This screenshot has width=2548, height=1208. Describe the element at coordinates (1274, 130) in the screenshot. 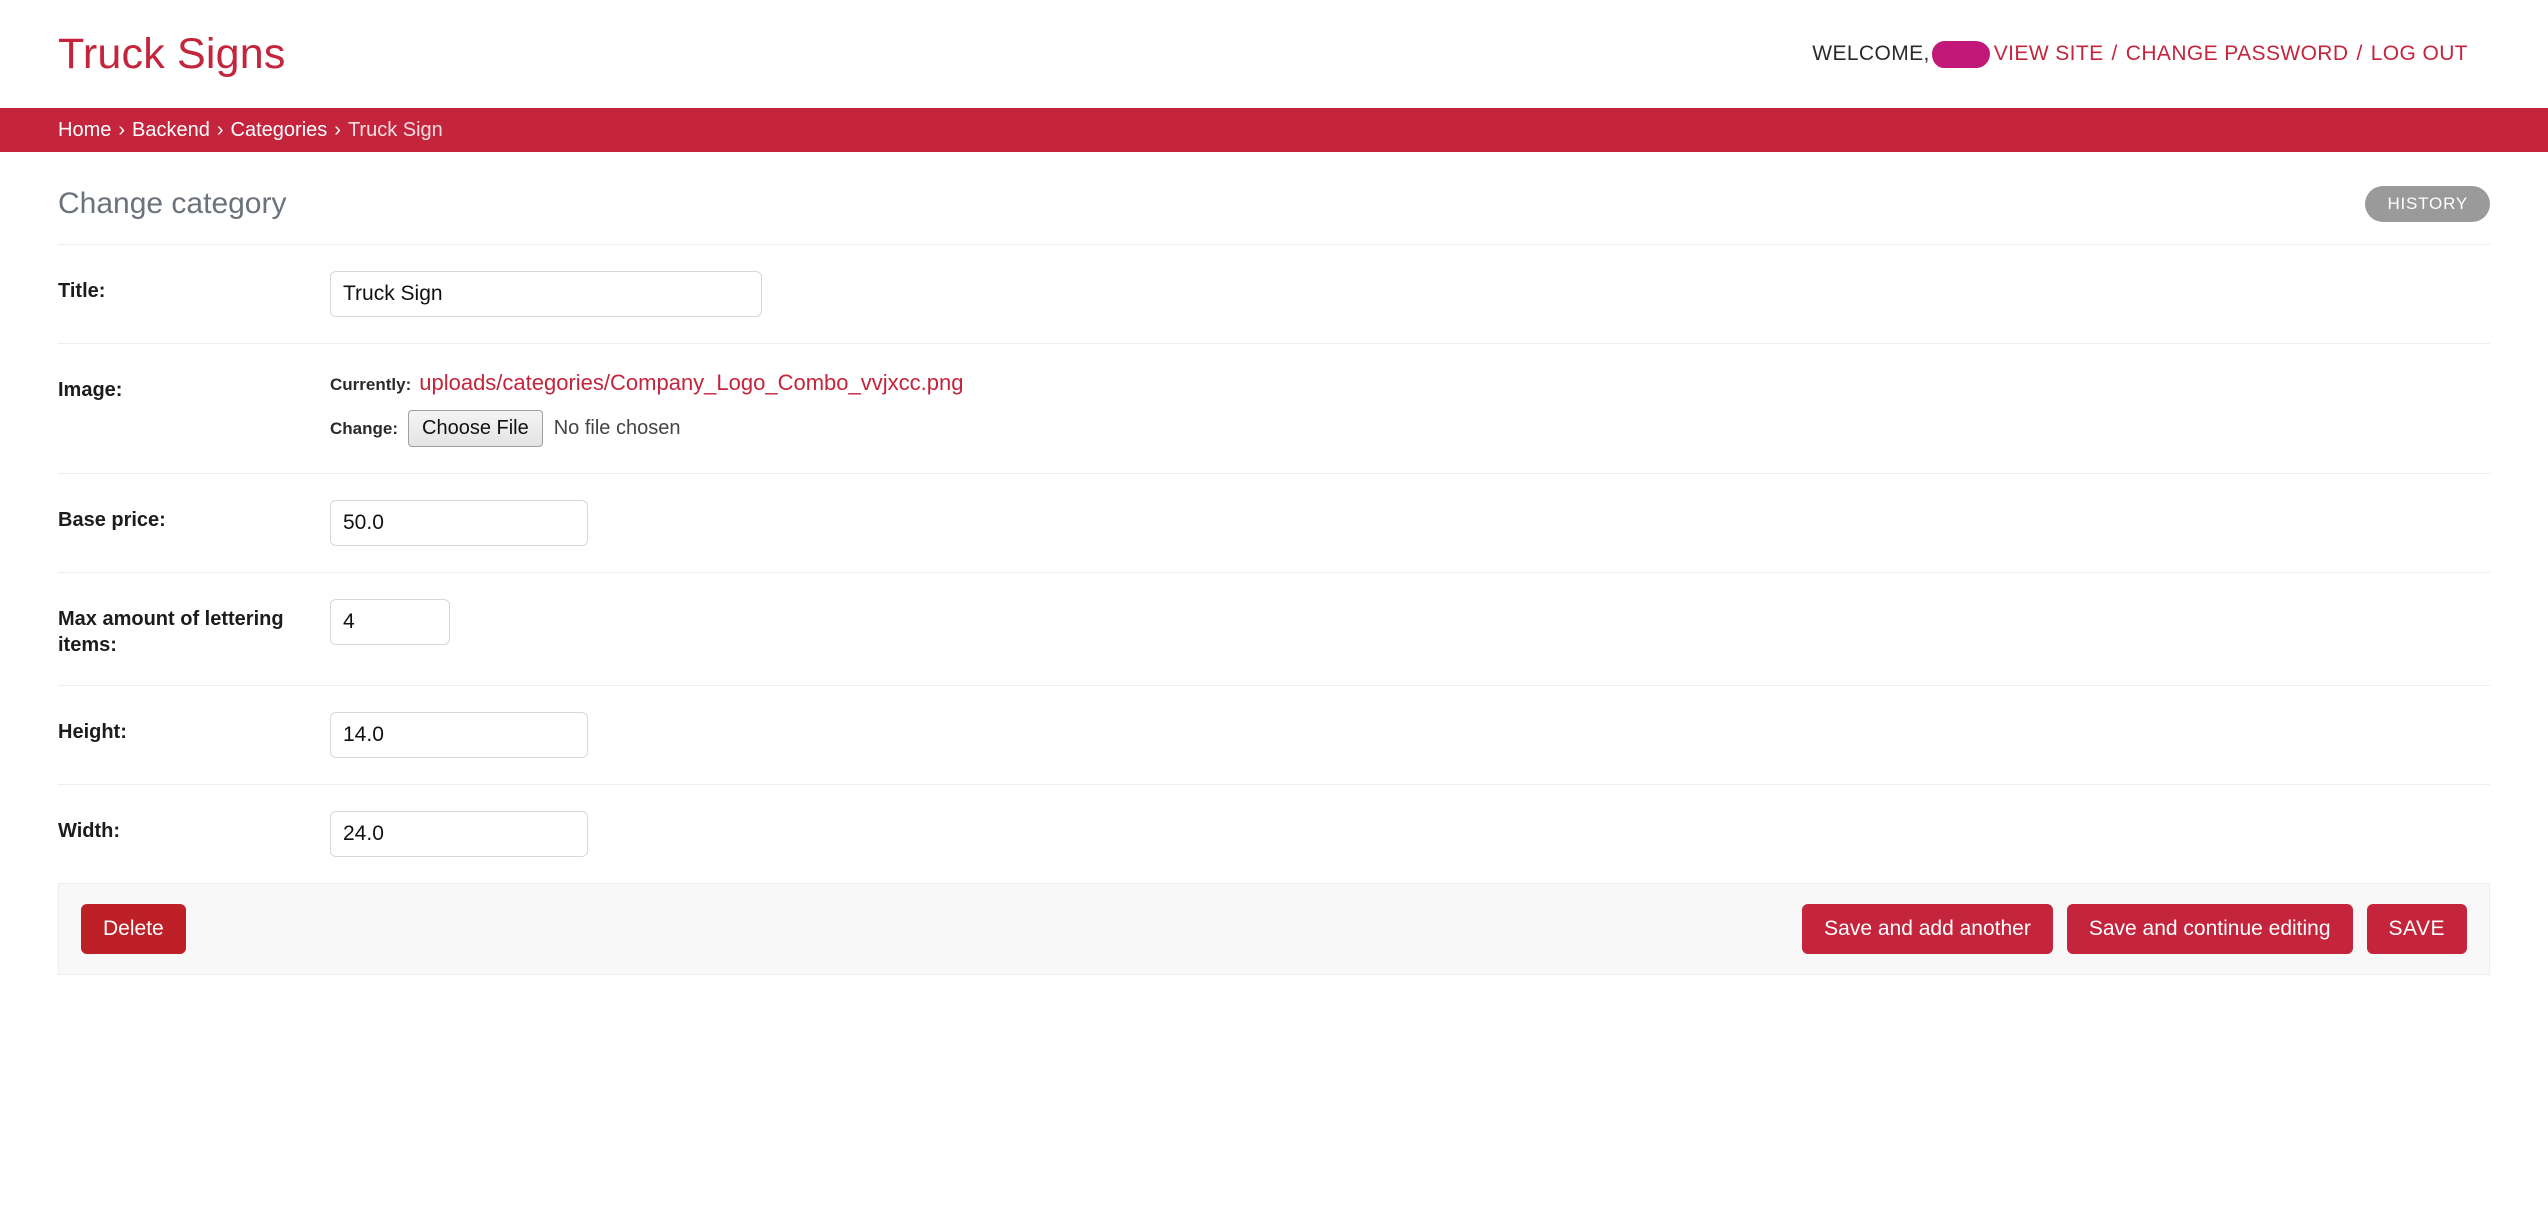

I see `breadcrumb: Home › Backend › Categories › Truck Sign` at that location.